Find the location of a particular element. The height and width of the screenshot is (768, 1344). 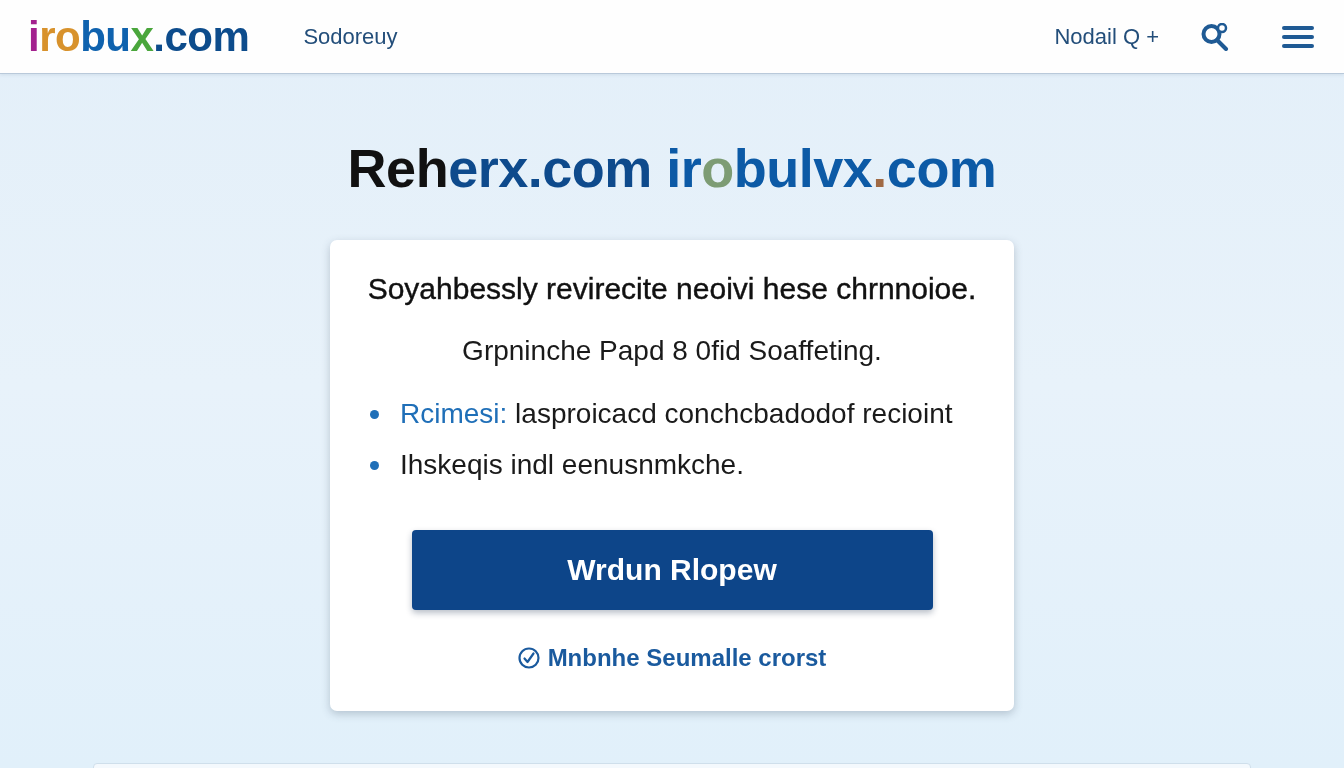

bullet-text: Rcimesi: lasproicacd conchcbadodof recioint is located at coordinates (676, 414).